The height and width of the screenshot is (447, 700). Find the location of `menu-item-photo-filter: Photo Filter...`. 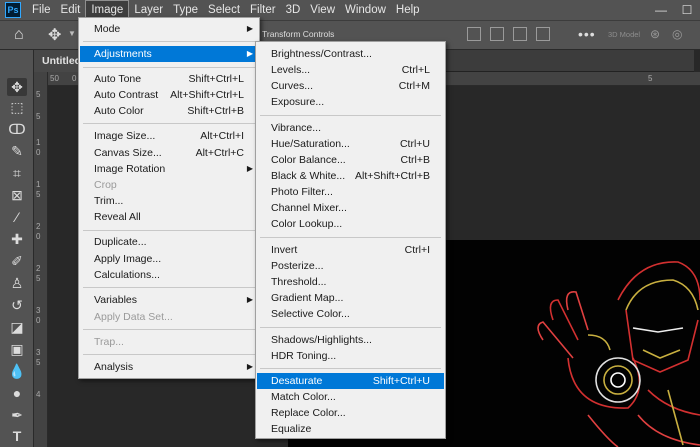

menu-item-photo-filter: Photo Filter... is located at coordinates (350, 192).